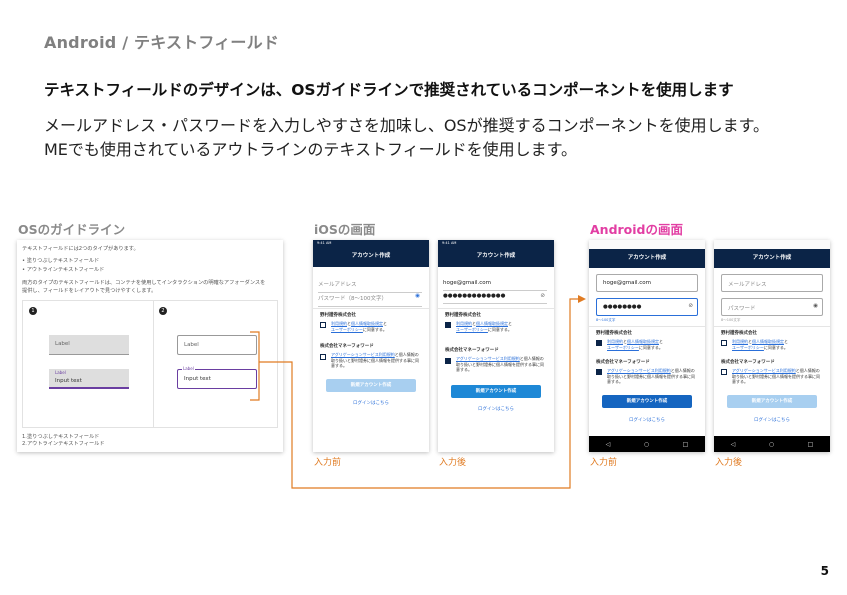 This screenshot has width=847, height=595. What do you see at coordinates (604, 463) in the screenshot?
I see `caption-android-before: 入力前` at bounding box center [604, 463].